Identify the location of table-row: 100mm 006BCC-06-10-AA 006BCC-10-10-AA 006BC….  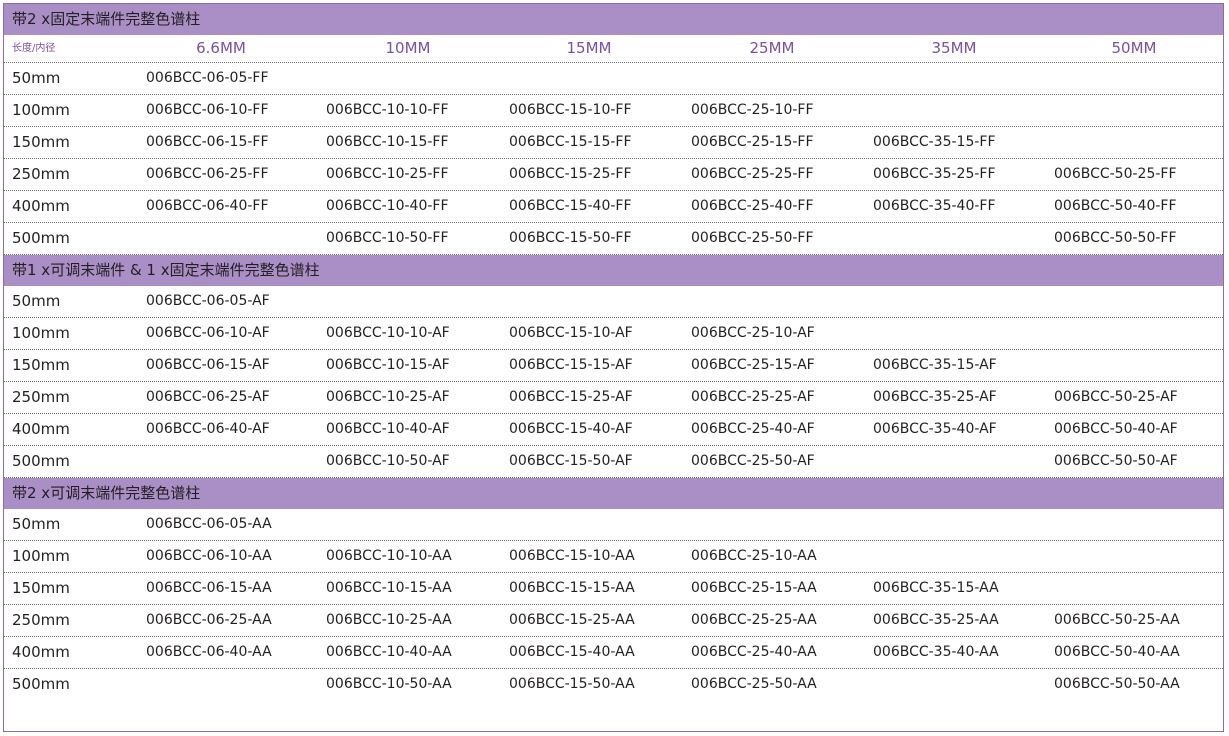
(613, 557).